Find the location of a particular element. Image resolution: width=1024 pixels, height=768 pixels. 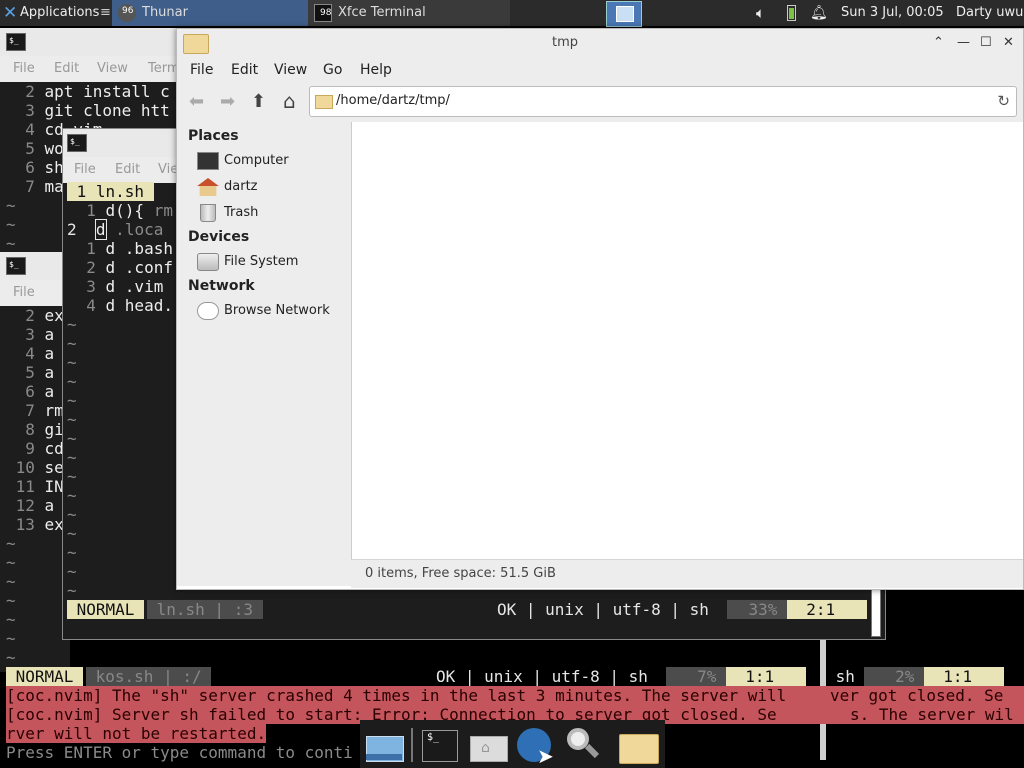

maximize-button: ☐ is located at coordinates (986, 43).